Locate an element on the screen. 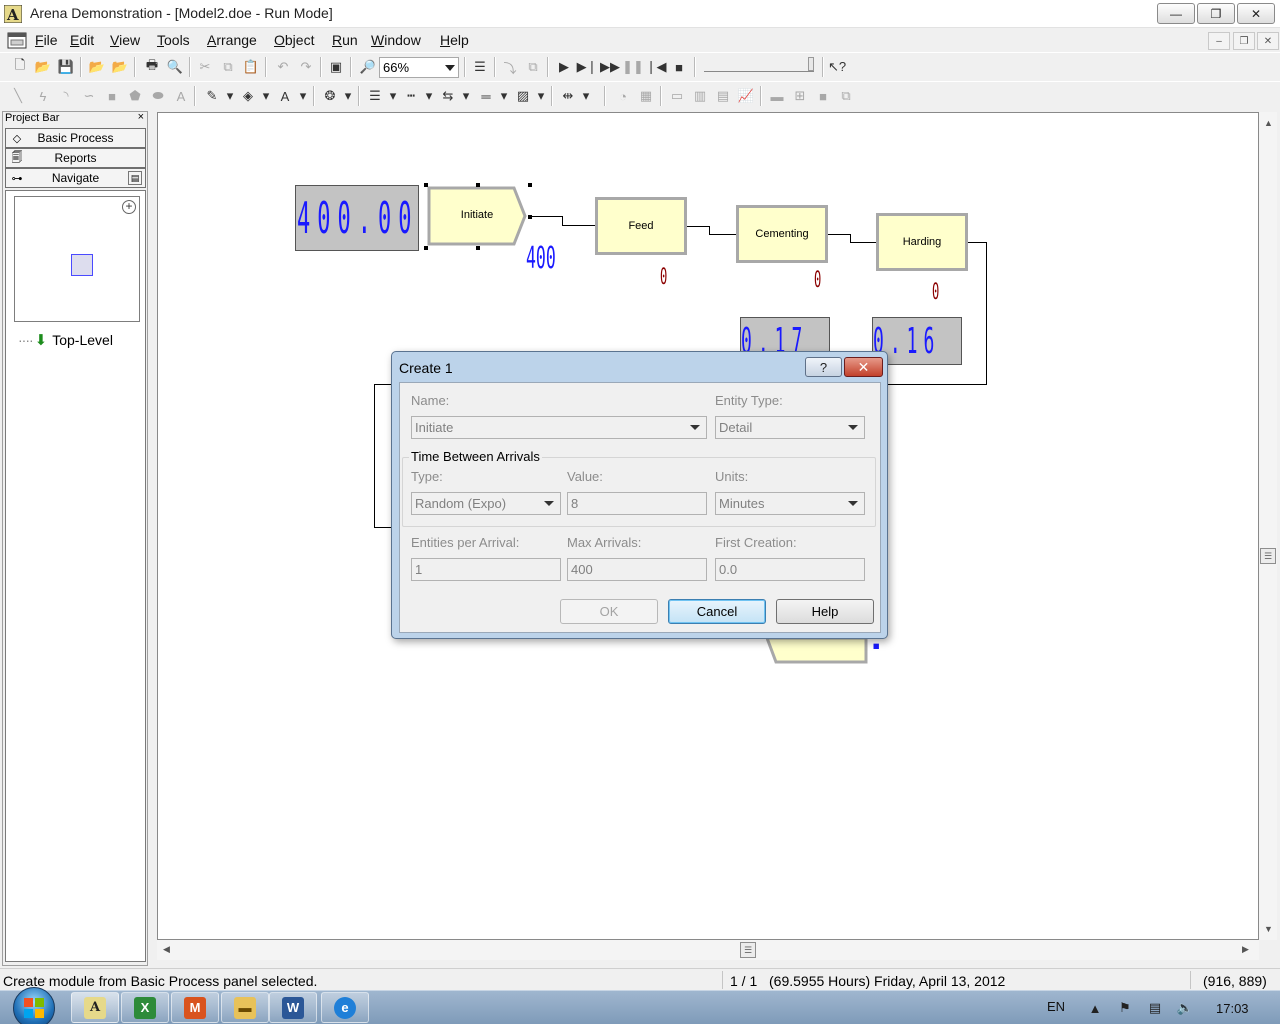 The height and width of the screenshot is (1024, 1280). dispose-module is located at coordinates (818, 651).